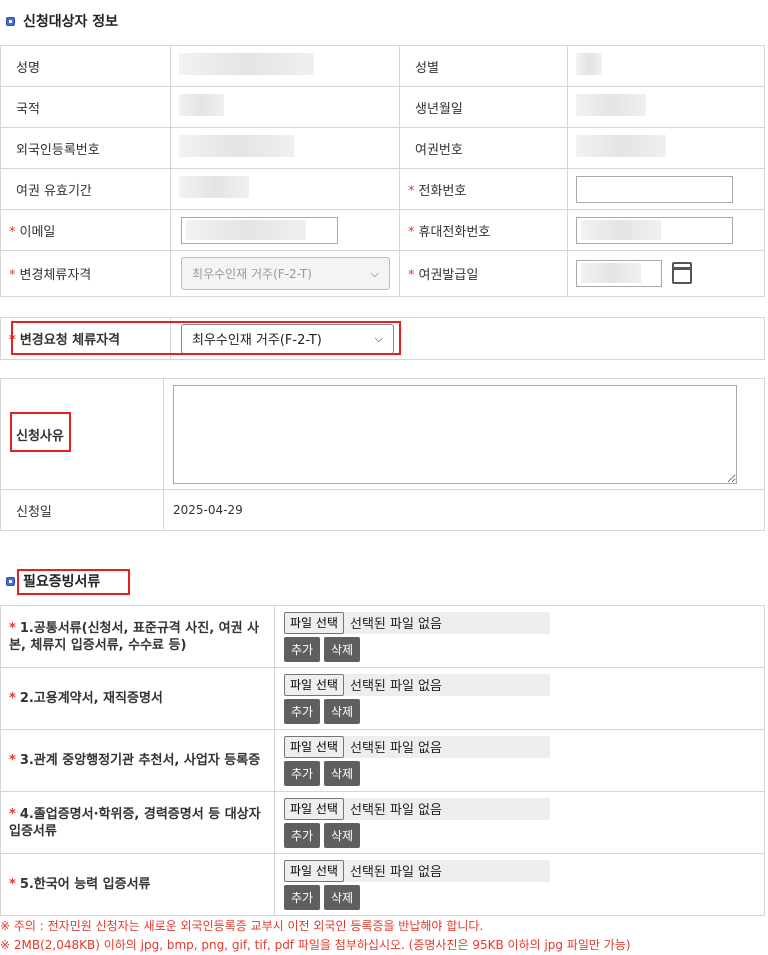 The height and width of the screenshot is (955, 768). I want to click on change-status-label: * 변경체류자격, so click(85, 273).